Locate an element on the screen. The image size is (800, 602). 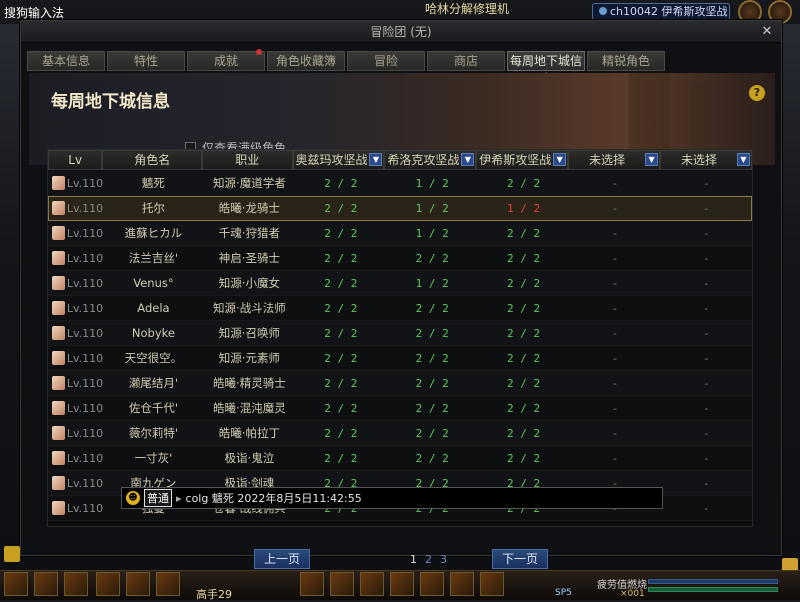
tab-1: 特性 is located at coordinates (146, 61).